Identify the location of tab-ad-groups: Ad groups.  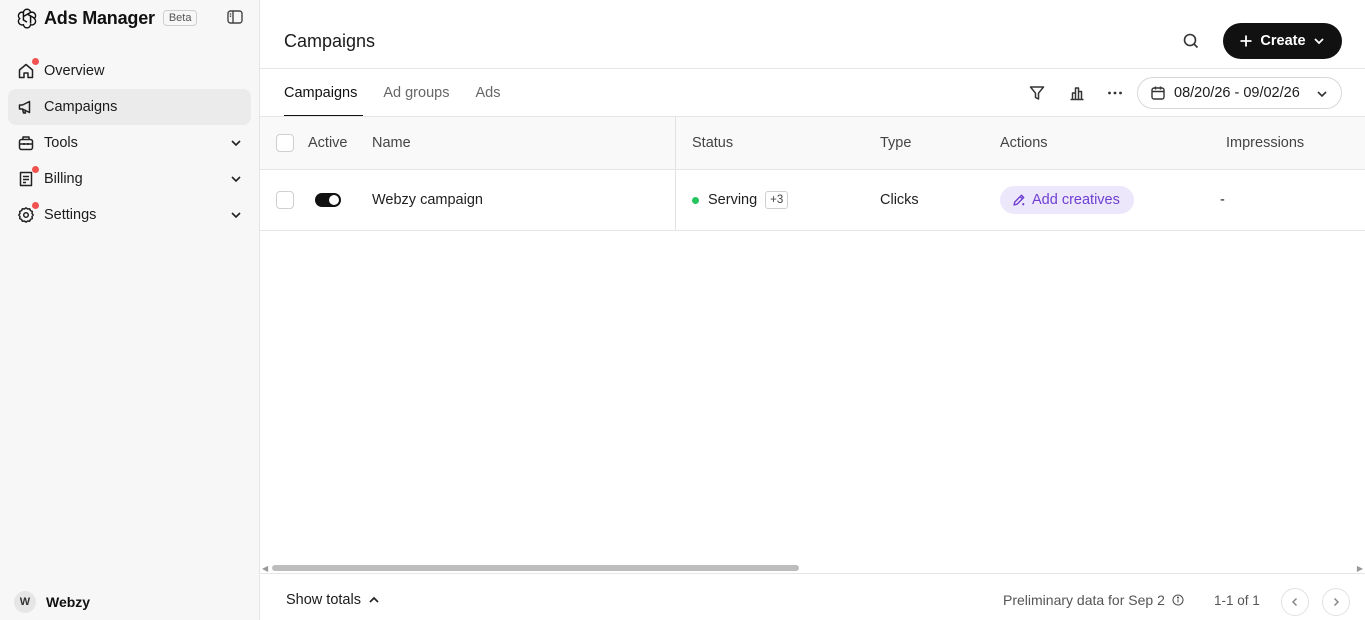
(416, 93).